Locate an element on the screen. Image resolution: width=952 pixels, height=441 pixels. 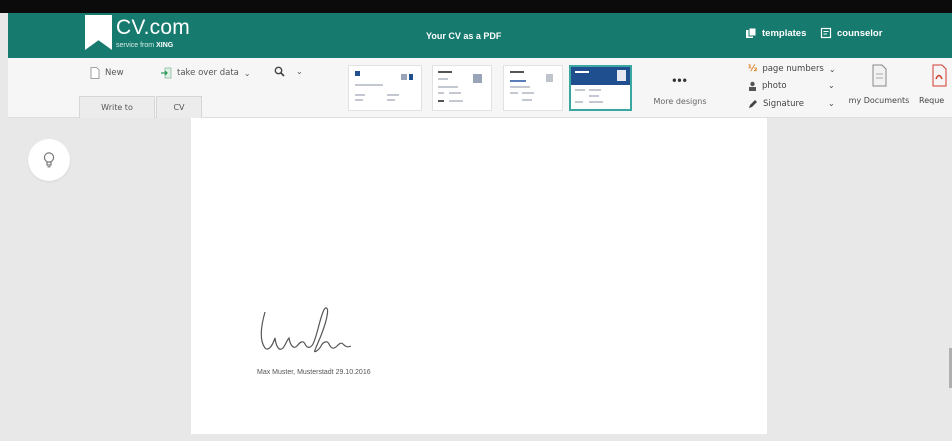
take-over-data-button: take over data ⌄ is located at coordinates (205, 73).